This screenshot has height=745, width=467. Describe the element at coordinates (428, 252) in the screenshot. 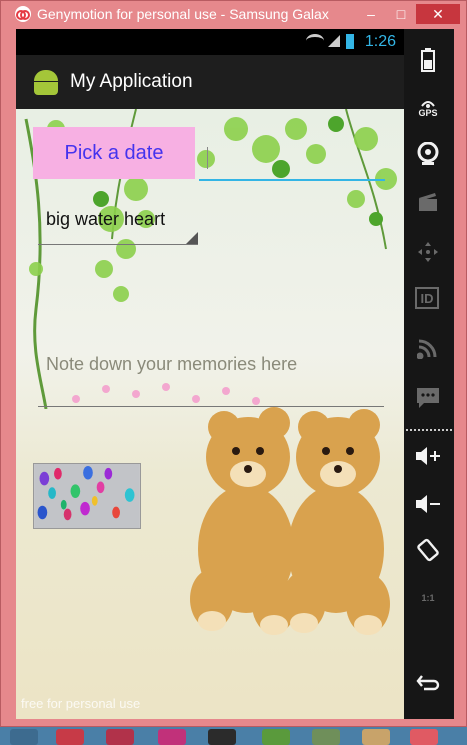

I see `dpad-icon` at that location.